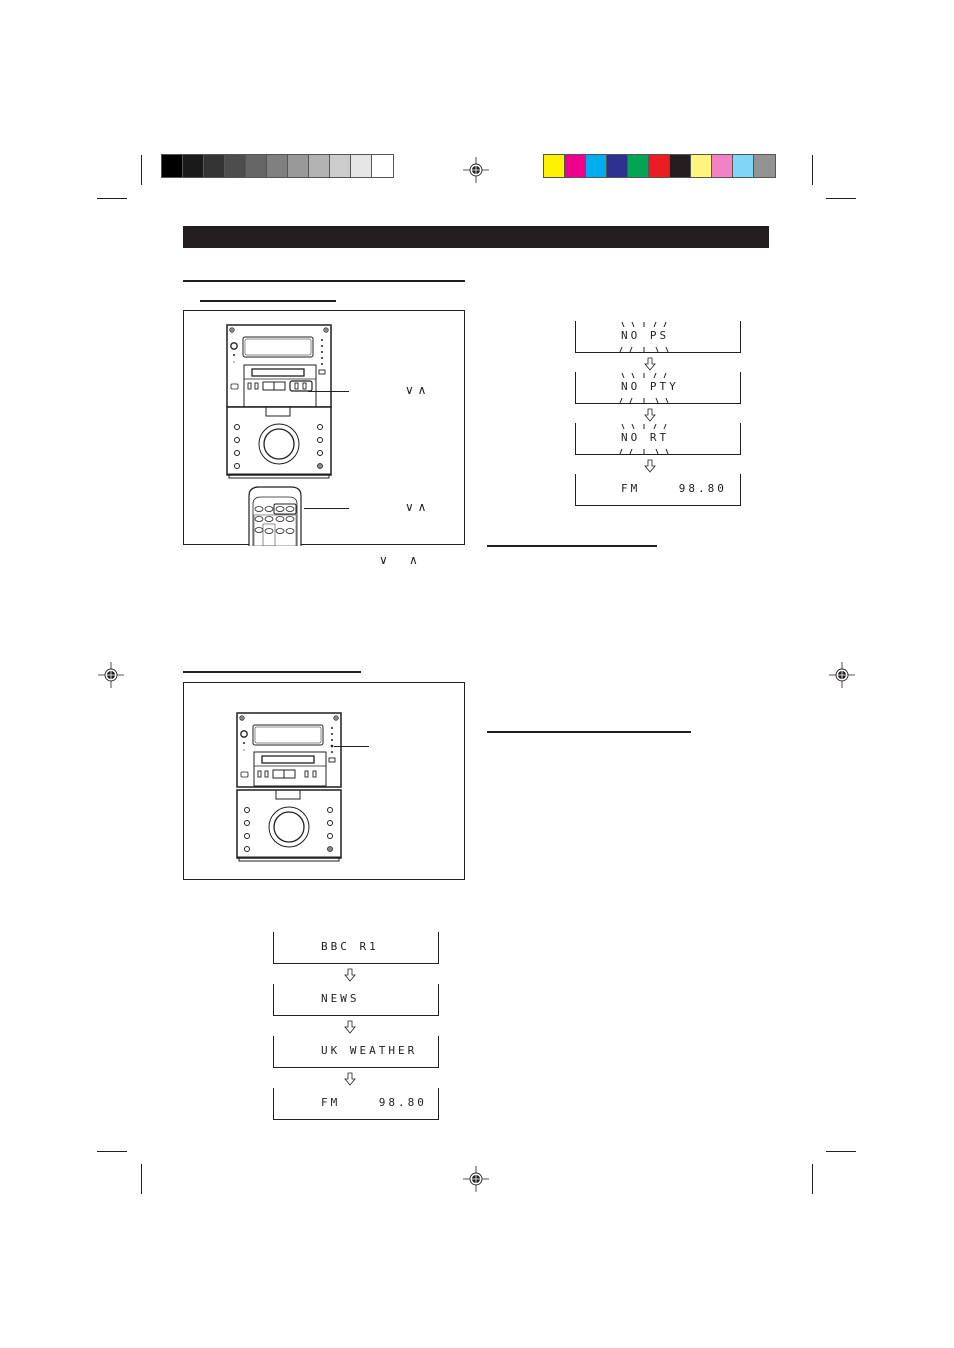  I want to click on display-panel: BBC R1, so click(356, 948).